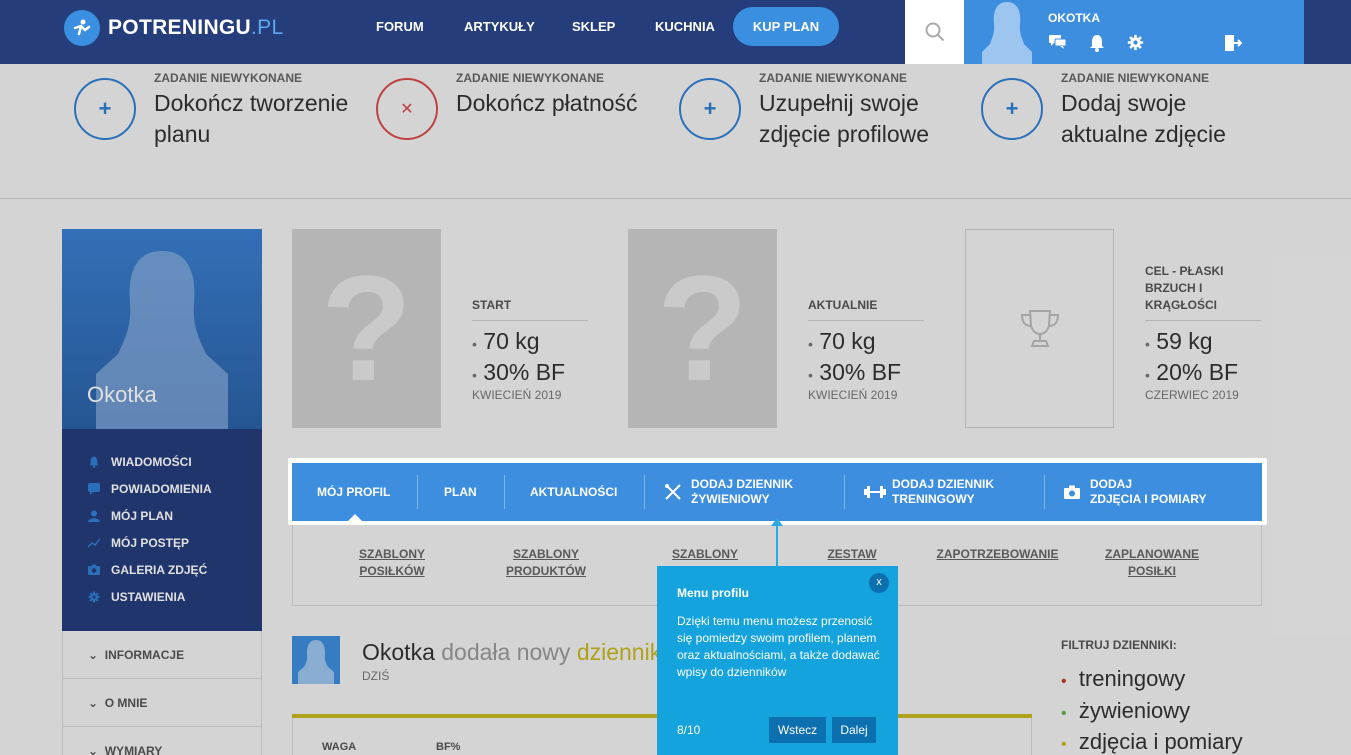  Describe the element at coordinates (929, 492) in the screenshot. I see `tab-dodaj-dziennik-treningowy: DODAJ DZIENNIK TRENINGOWY` at that location.